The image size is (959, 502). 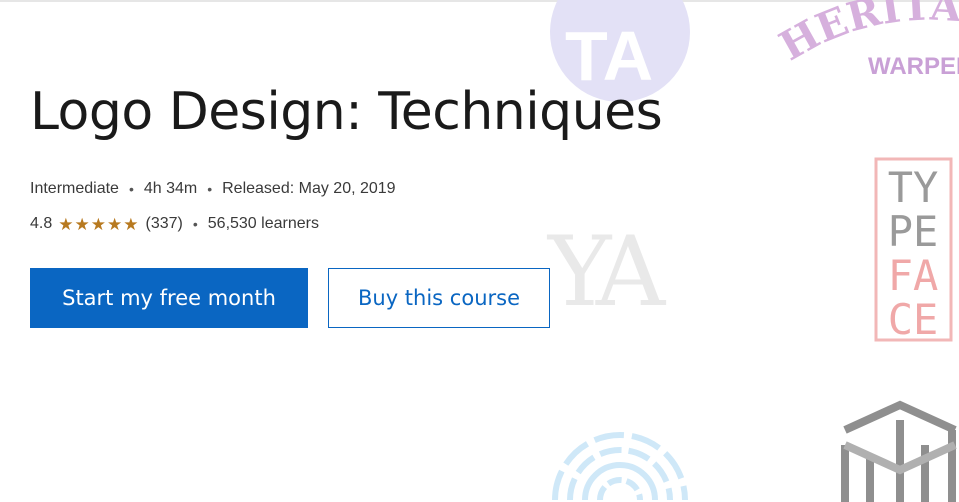 I want to click on rating-stars: ★ ★ ★ ★ ★, so click(x=98, y=224).